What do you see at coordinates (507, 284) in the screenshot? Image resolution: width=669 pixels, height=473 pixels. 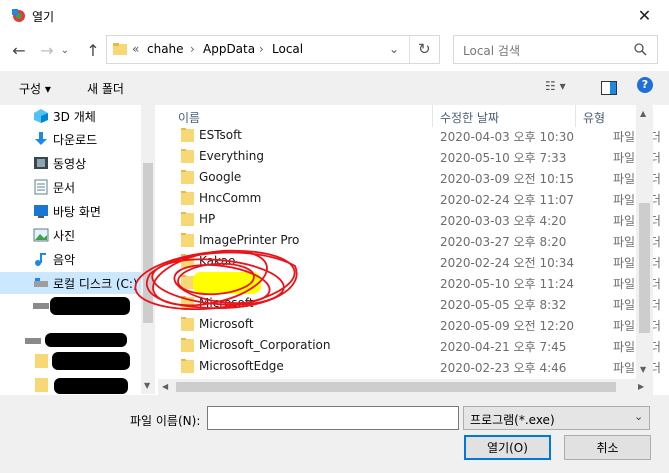 I see `file-date: 2020-05-10 오후 11:24` at bounding box center [507, 284].